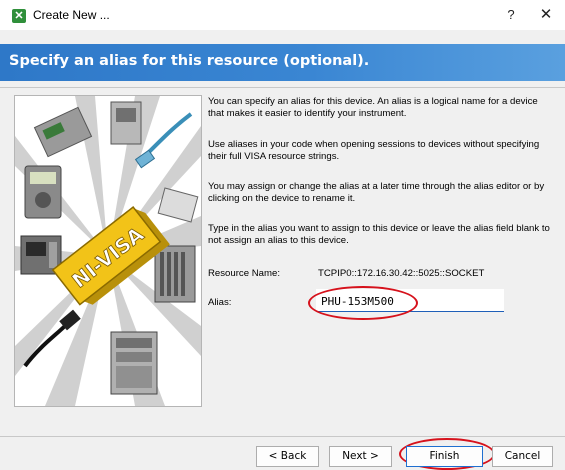  I want to click on back-button: < Back, so click(287, 456).